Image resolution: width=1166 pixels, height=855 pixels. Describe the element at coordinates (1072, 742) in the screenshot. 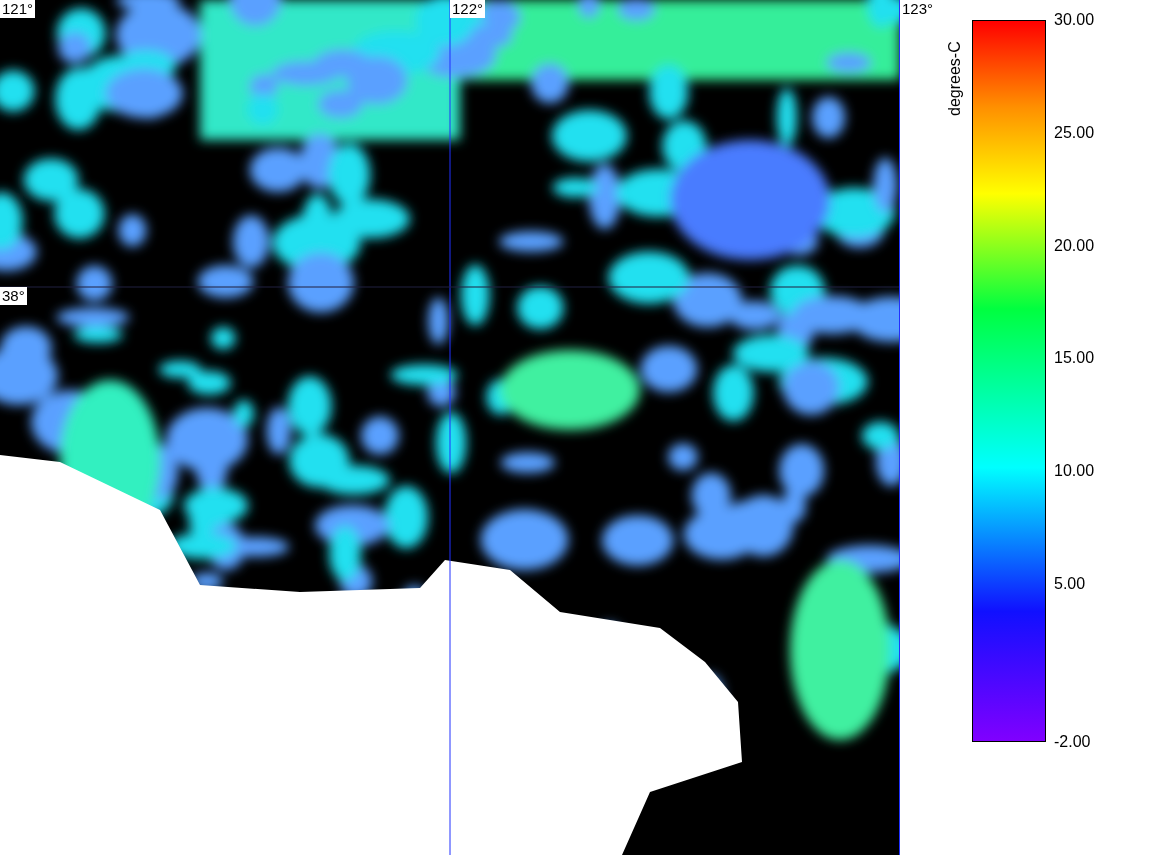

I see `colorbar-tick-label: -2.00` at that location.